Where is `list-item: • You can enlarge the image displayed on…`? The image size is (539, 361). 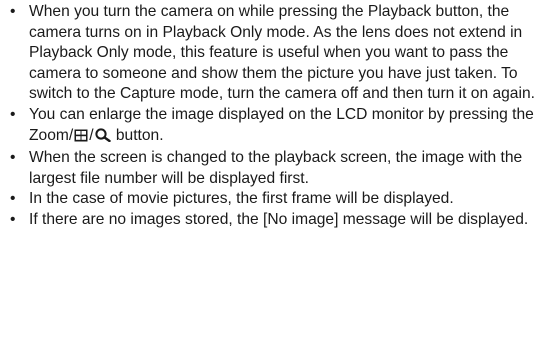
list-item: • You can enlarge the image displayed on… is located at coordinates (271, 126).